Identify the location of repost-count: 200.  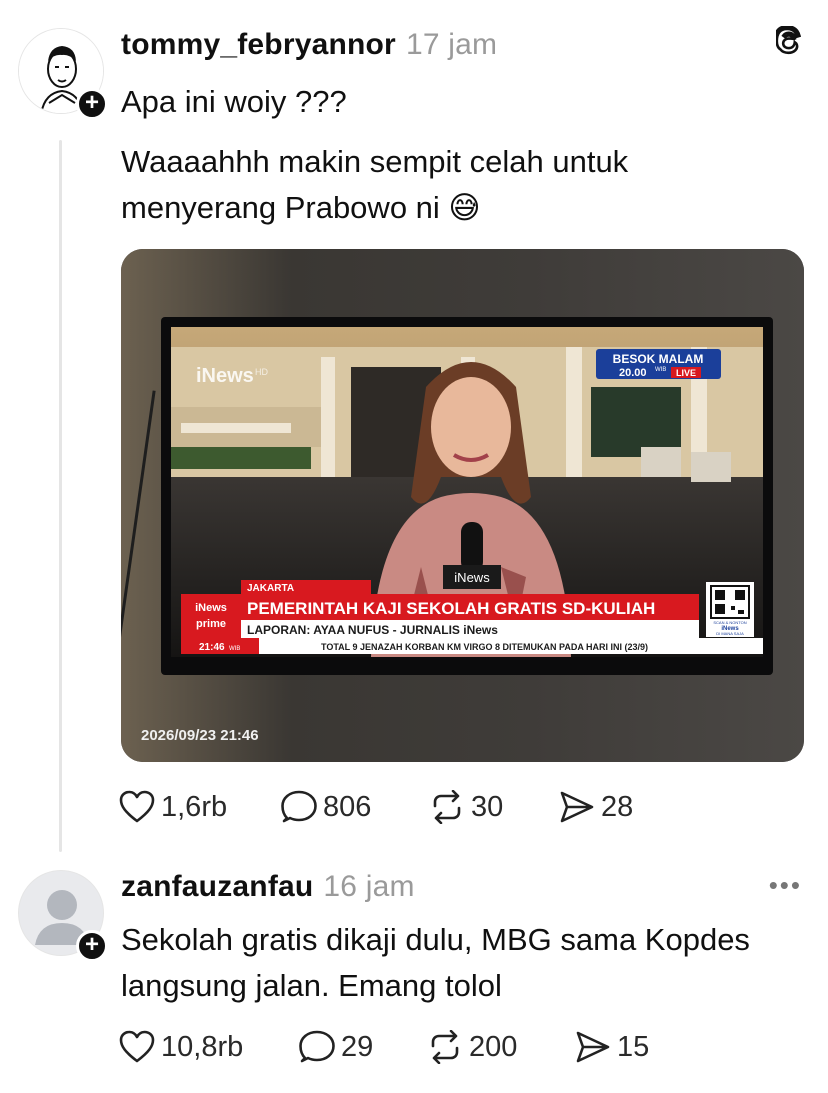
(493, 1046).